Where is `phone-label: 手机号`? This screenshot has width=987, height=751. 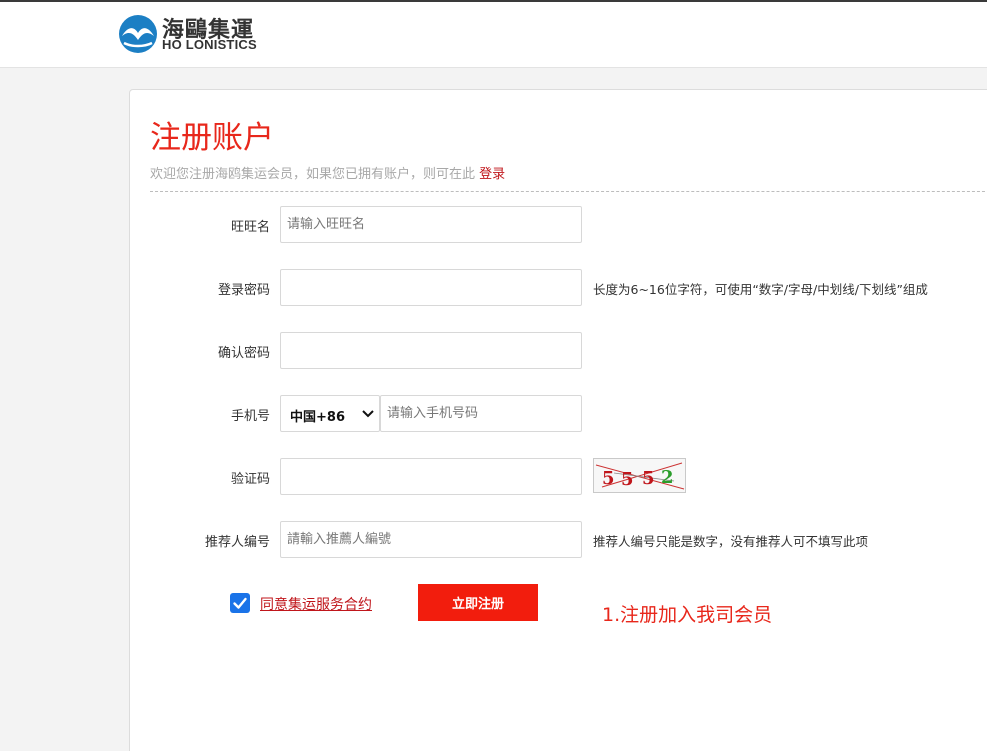 phone-label: 手机号 is located at coordinates (250, 416).